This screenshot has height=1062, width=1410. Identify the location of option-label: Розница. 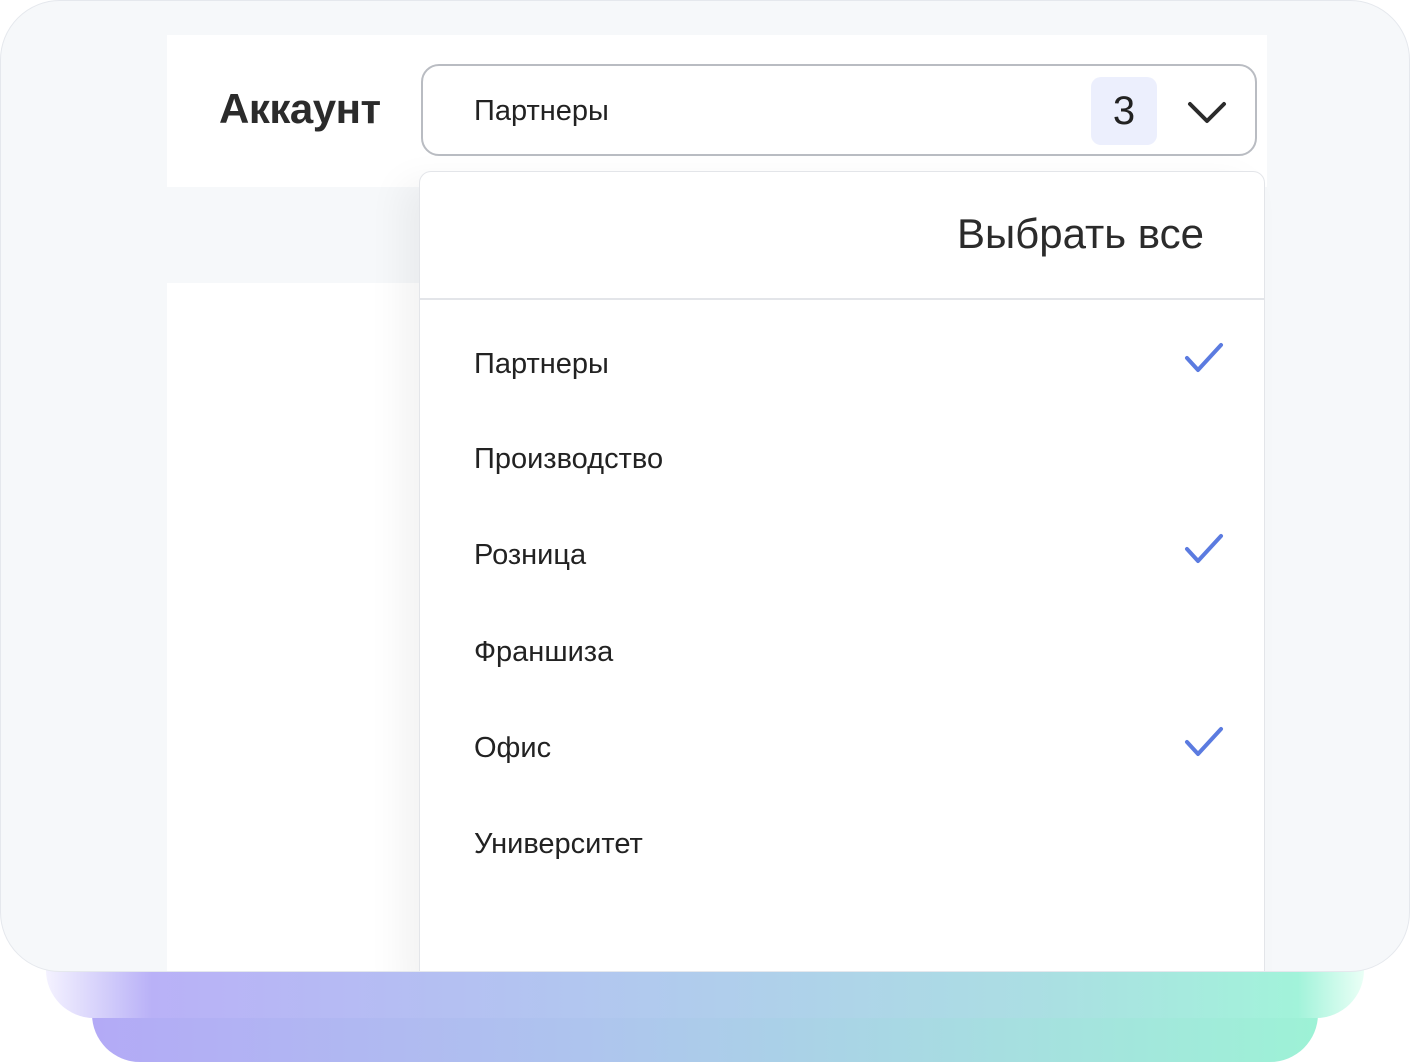
(530, 555).